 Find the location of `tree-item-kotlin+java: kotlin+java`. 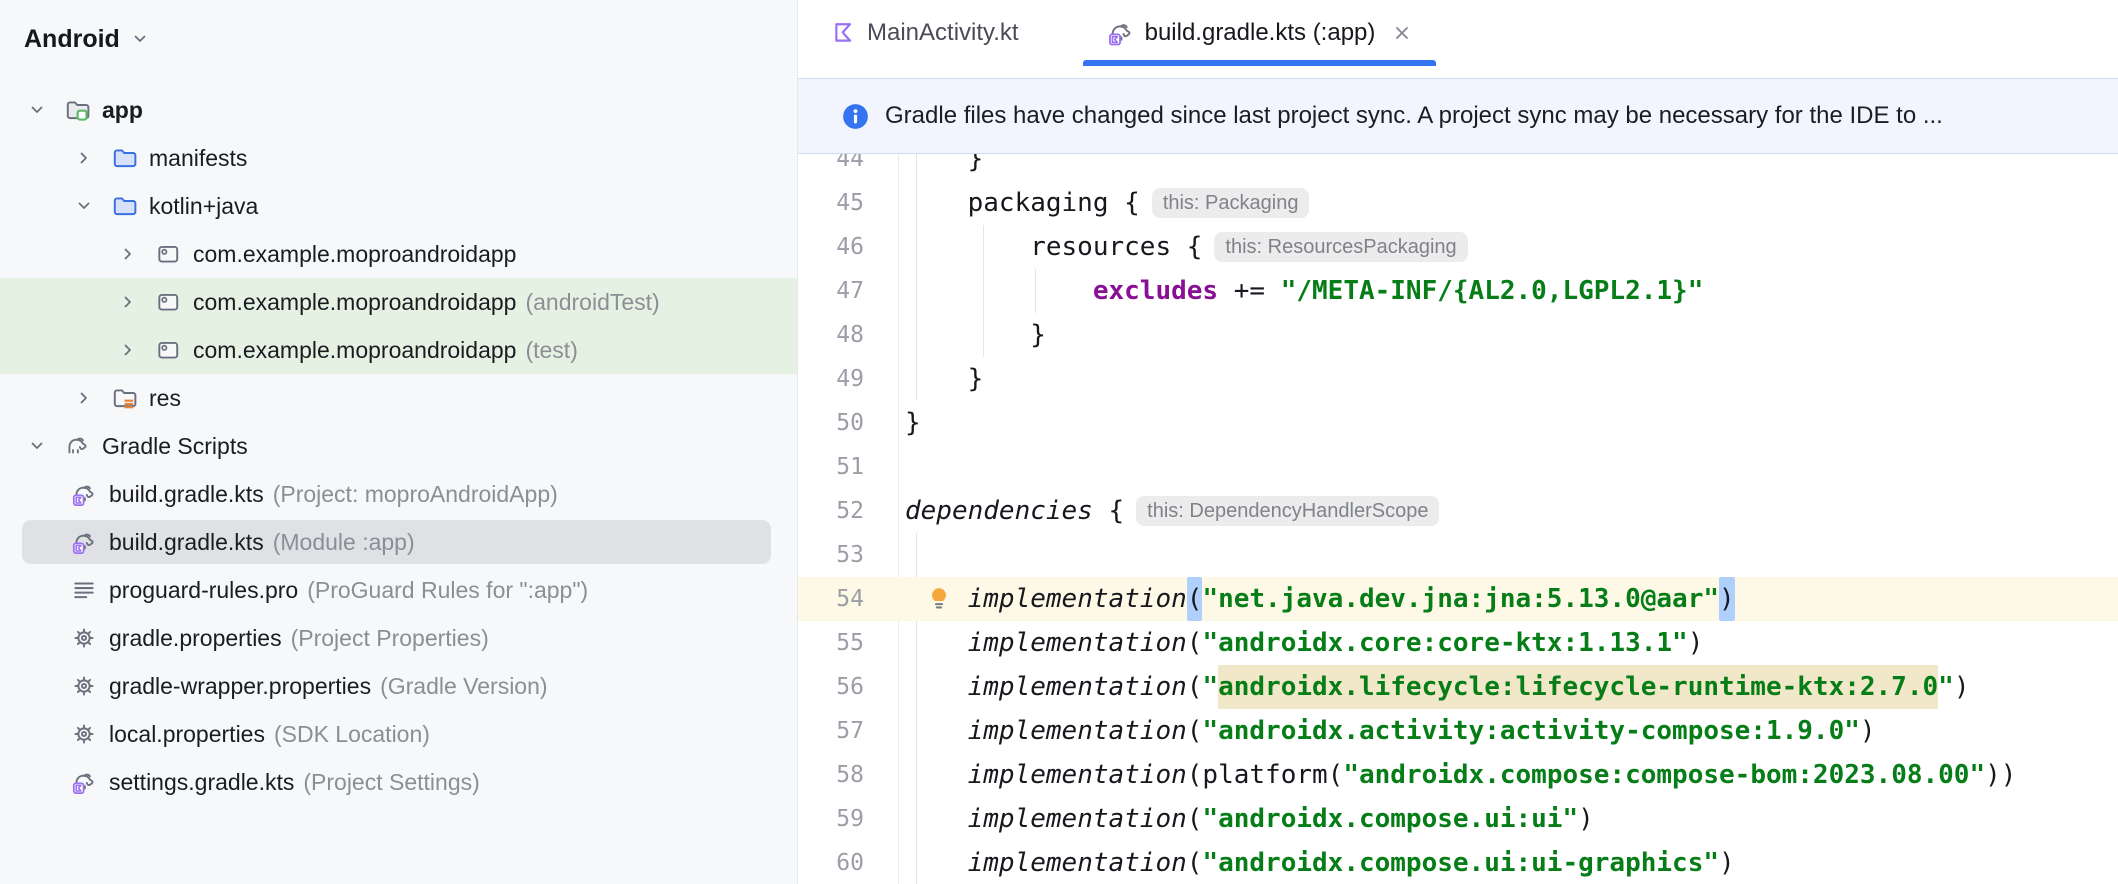

tree-item-kotlin+java: kotlin+java is located at coordinates (398, 206).